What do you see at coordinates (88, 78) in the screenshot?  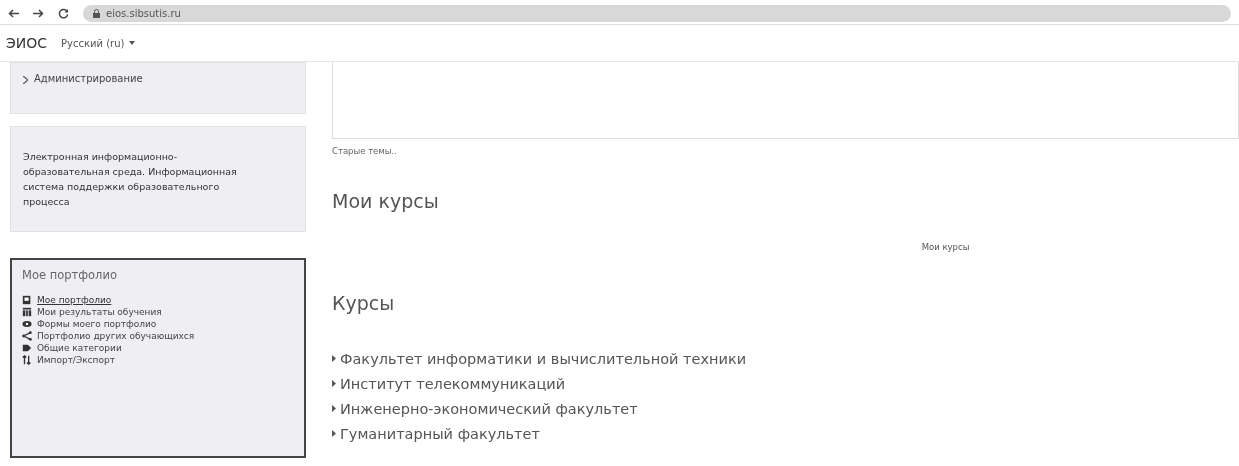 I see `sidebar-item: Администрирование` at bounding box center [88, 78].